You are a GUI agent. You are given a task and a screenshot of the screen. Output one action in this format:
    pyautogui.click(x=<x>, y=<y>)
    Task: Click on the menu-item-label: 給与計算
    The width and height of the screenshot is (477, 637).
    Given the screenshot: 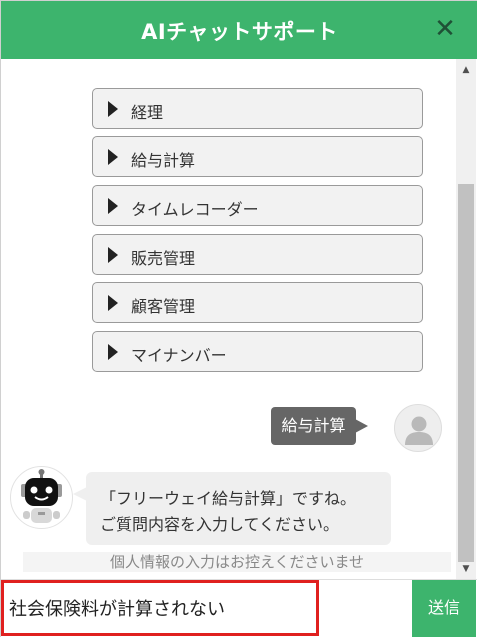 What is the action you would take?
    pyautogui.click(x=163, y=160)
    